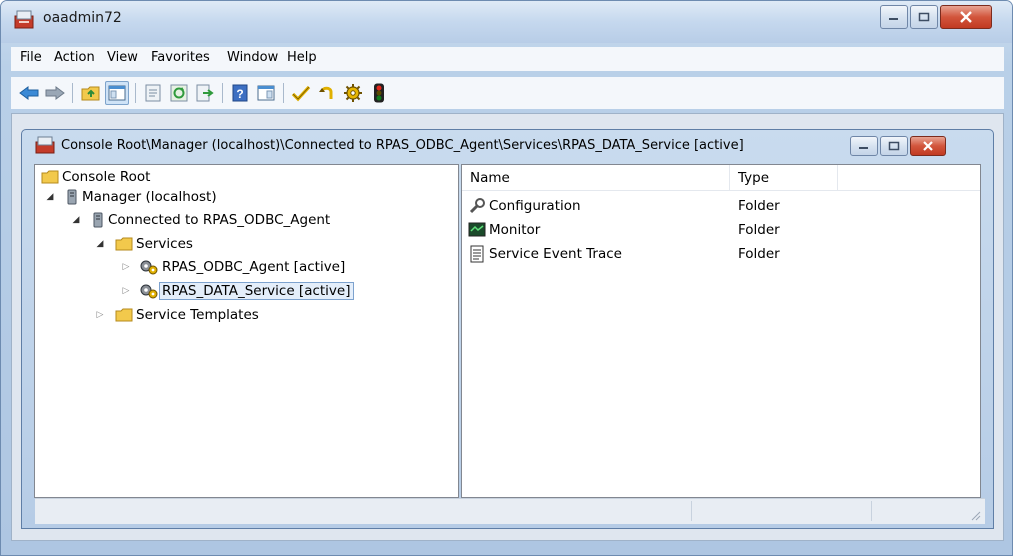 Image resolution: width=1013 pixels, height=556 pixels. I want to click on tree-node-rpas-odbc-agent: RPAS_ODBC_Agent [active], so click(243, 267).